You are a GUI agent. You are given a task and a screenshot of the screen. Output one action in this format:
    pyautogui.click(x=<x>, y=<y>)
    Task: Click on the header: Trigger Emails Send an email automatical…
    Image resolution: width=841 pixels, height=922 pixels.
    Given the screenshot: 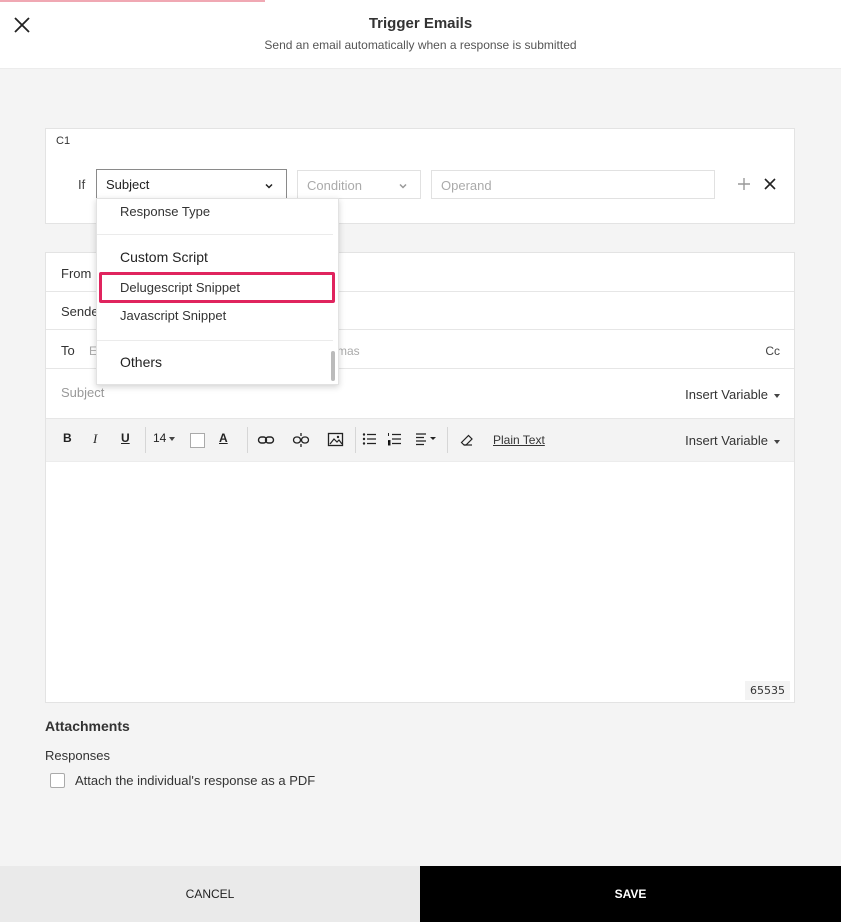 What is the action you would take?
    pyautogui.click(x=420, y=34)
    